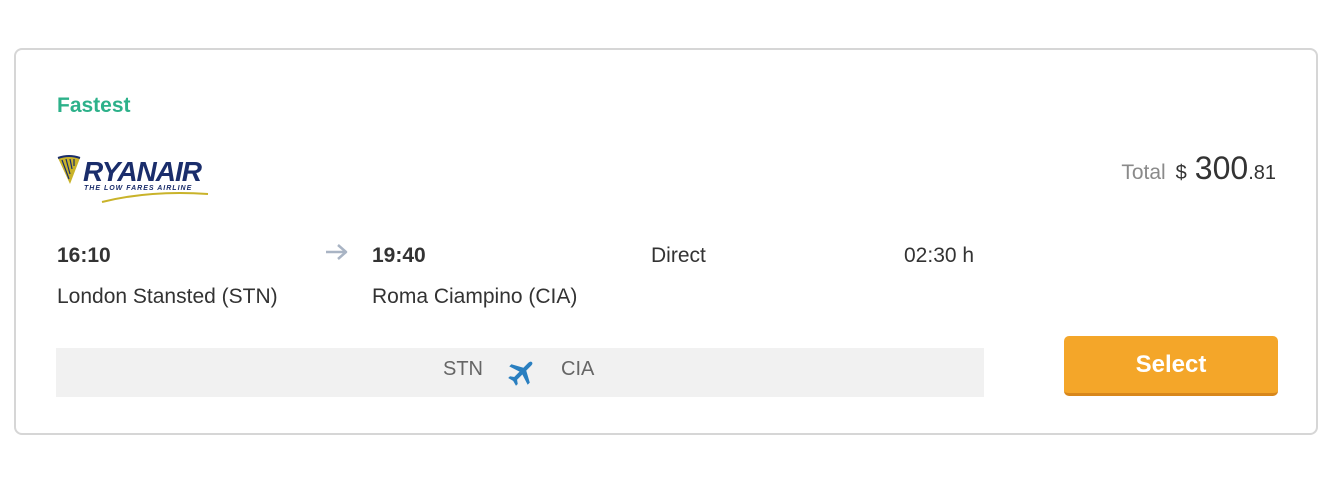  What do you see at coordinates (155, 197) in the screenshot?
I see `logo-swoosh` at bounding box center [155, 197].